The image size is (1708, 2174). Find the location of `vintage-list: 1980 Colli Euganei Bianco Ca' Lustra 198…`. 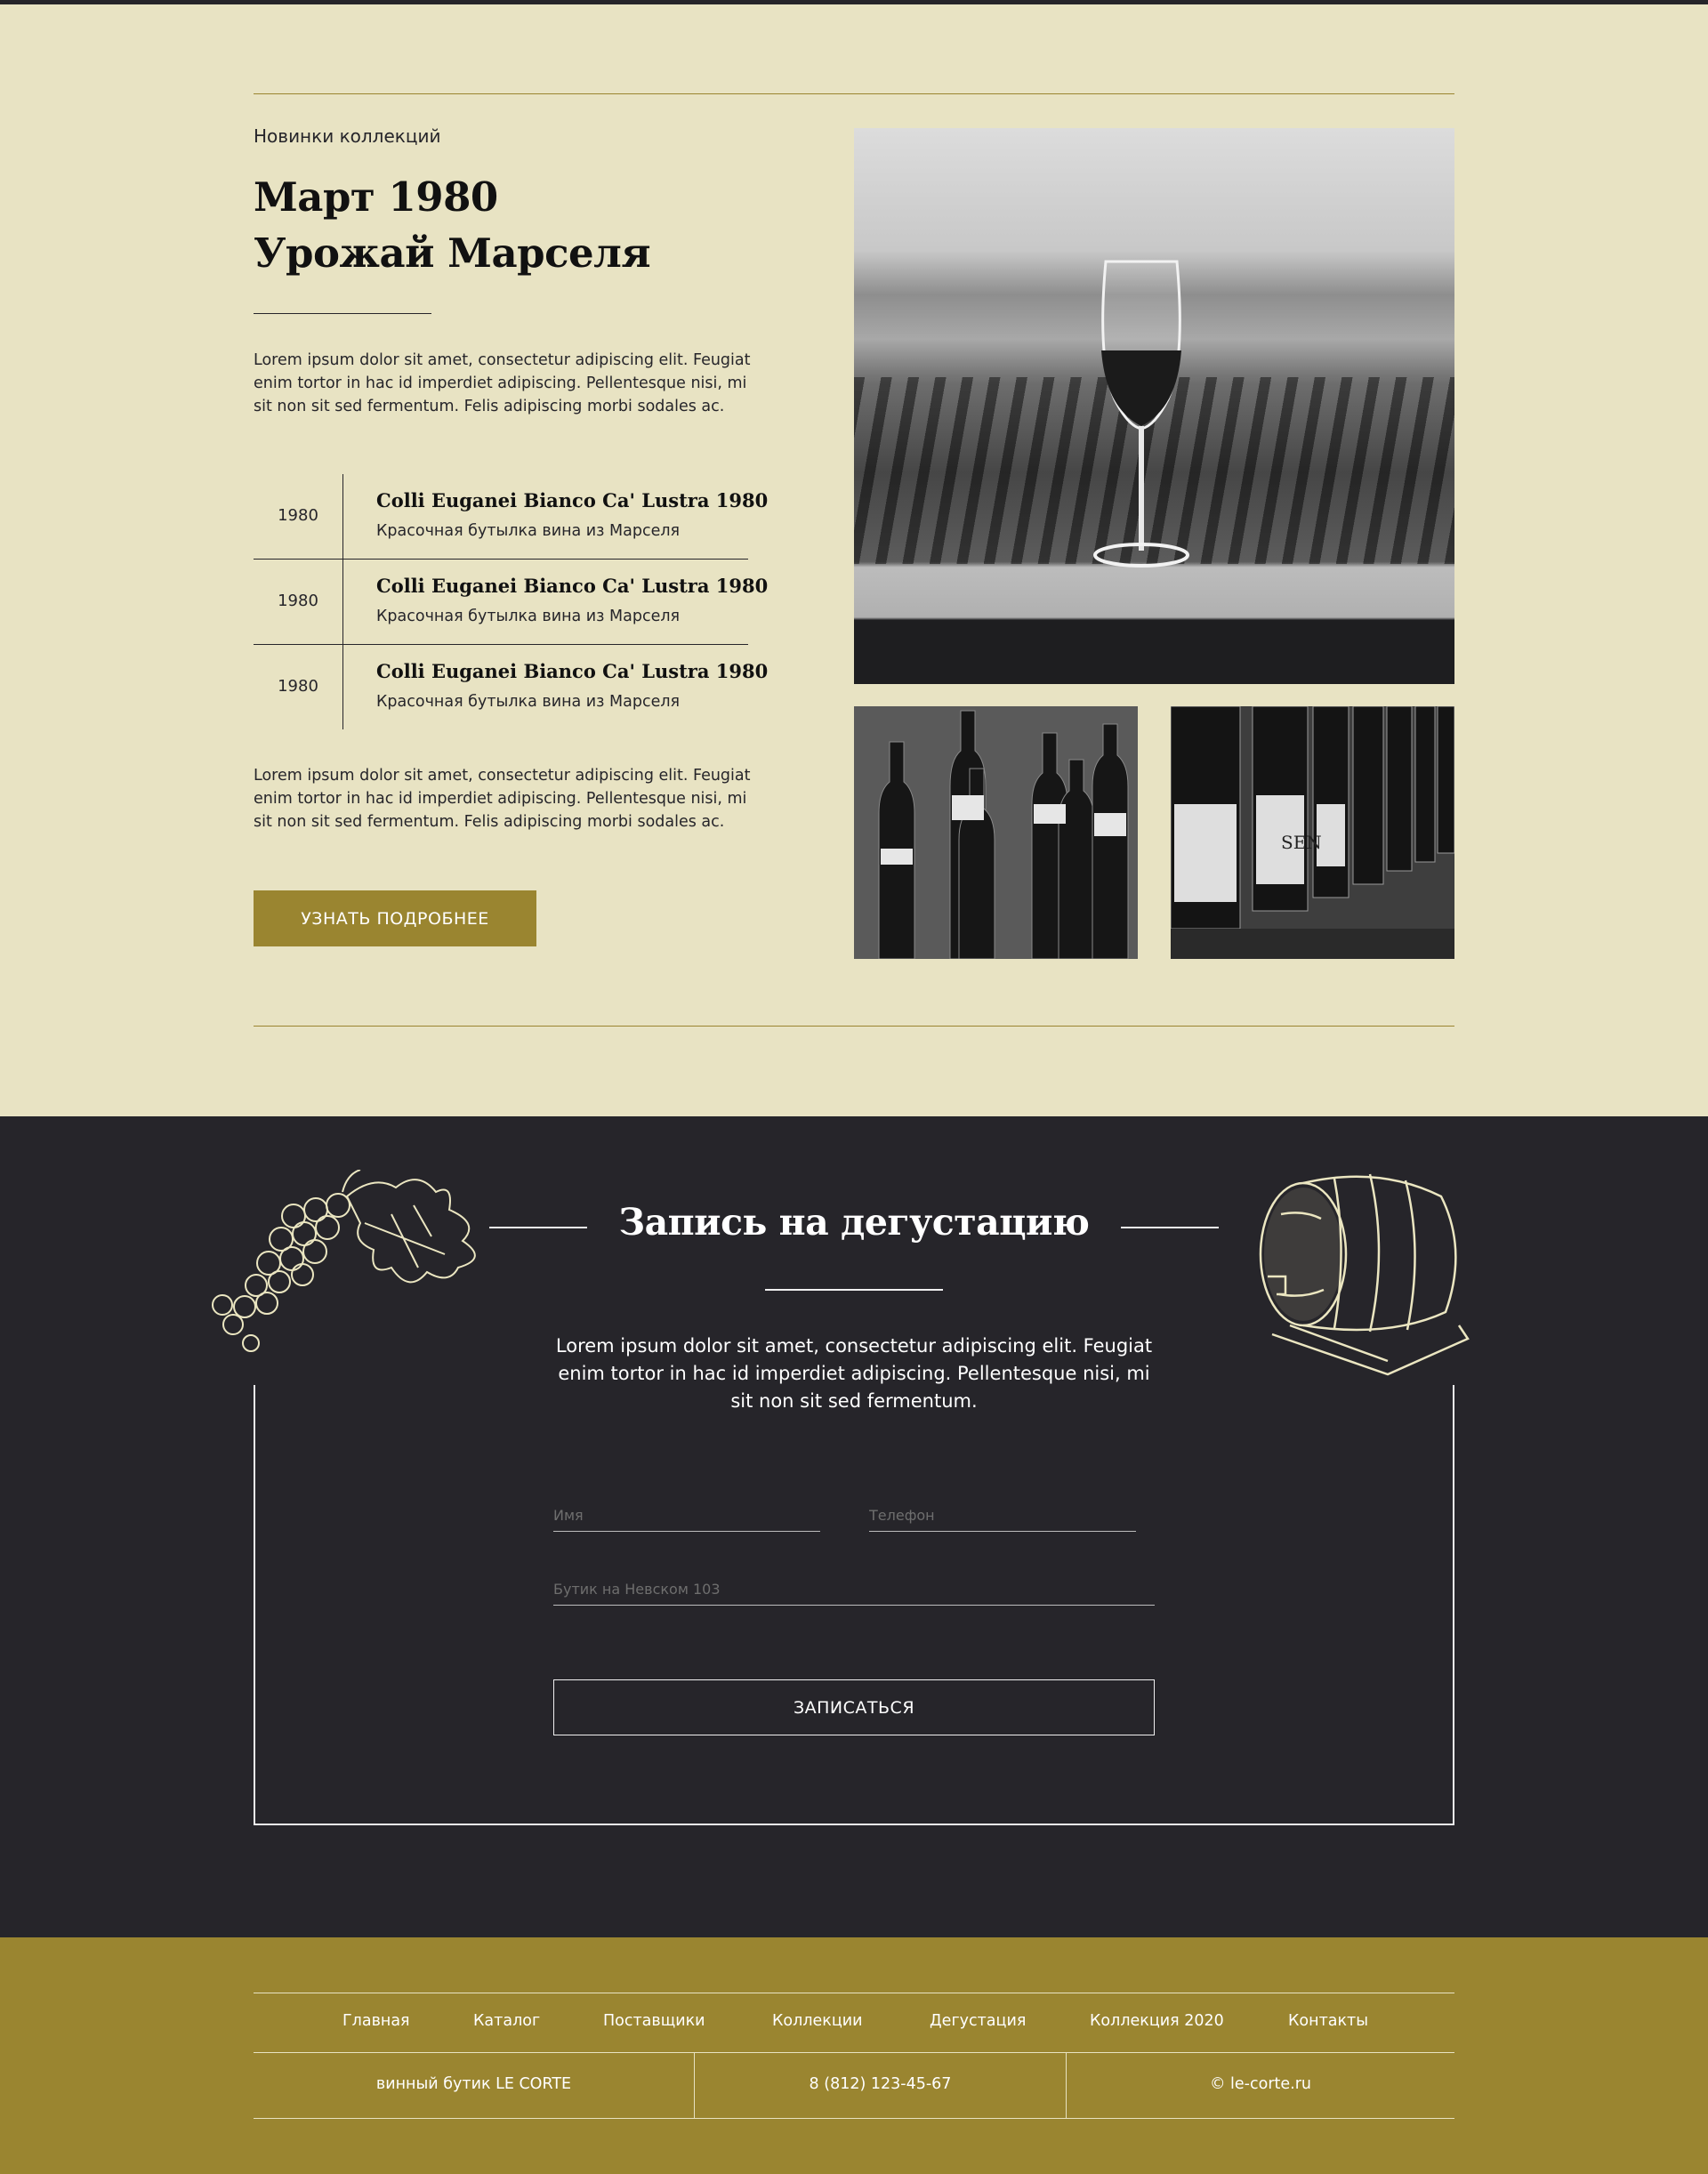

vintage-list: 1980 Colli Euganei Bianco Ca' Lustra 198… is located at coordinates (511, 602).